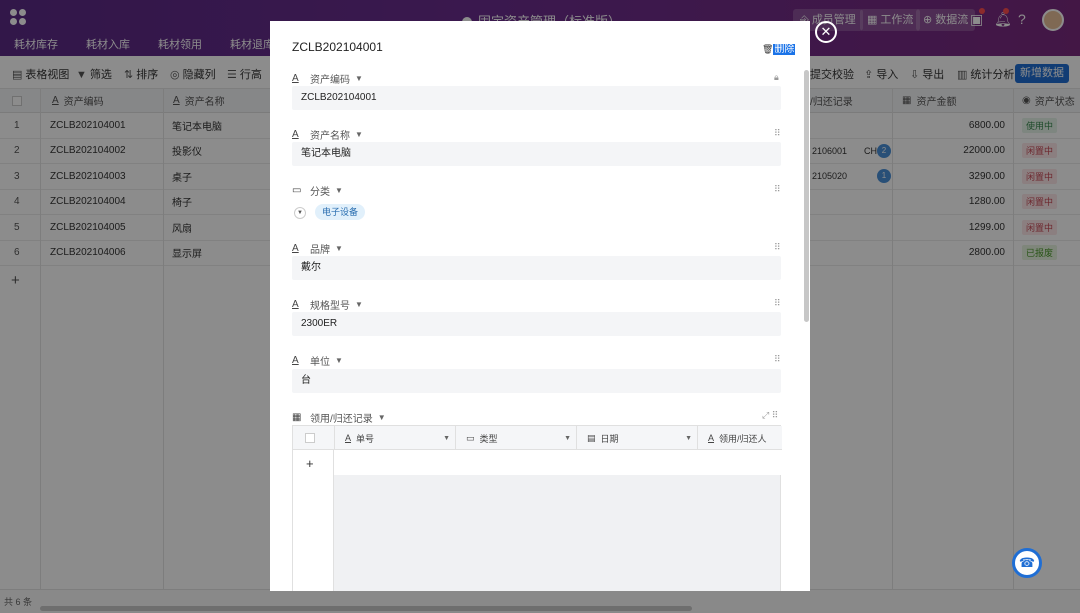 Image resolution: width=1080 pixels, height=613 pixels. Describe the element at coordinates (776, 77) in the screenshot. I see `lock-icon: 🔒︎` at that location.